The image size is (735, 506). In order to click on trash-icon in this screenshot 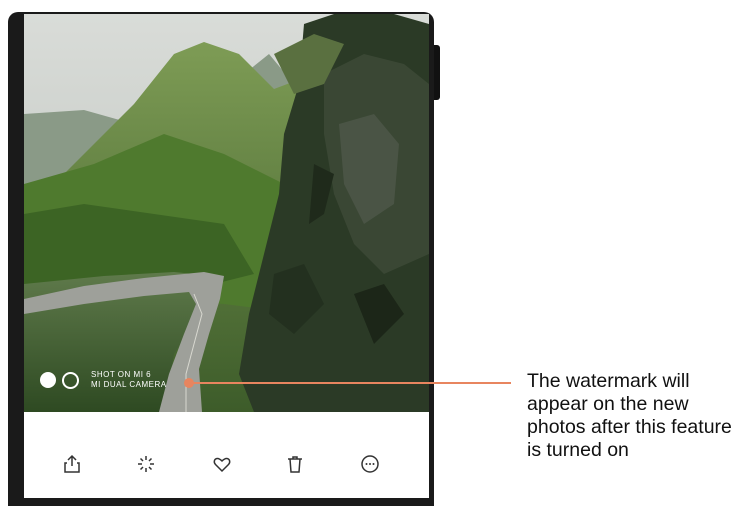, I will do `click(295, 464)`.